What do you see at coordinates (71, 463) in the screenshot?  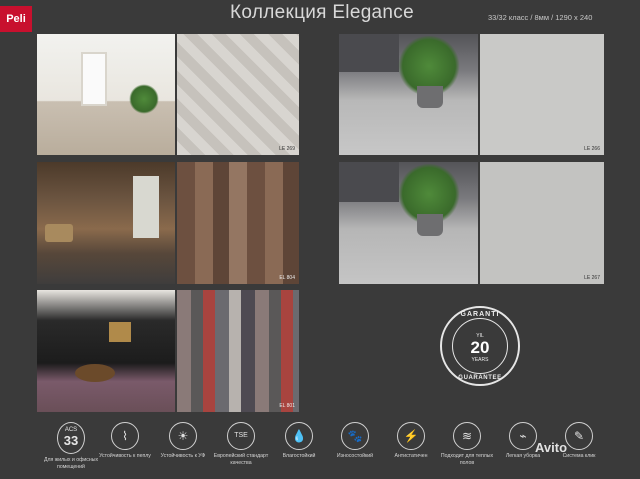 I see `feature-label: Для жилых и офисных помещений` at bounding box center [71, 463].